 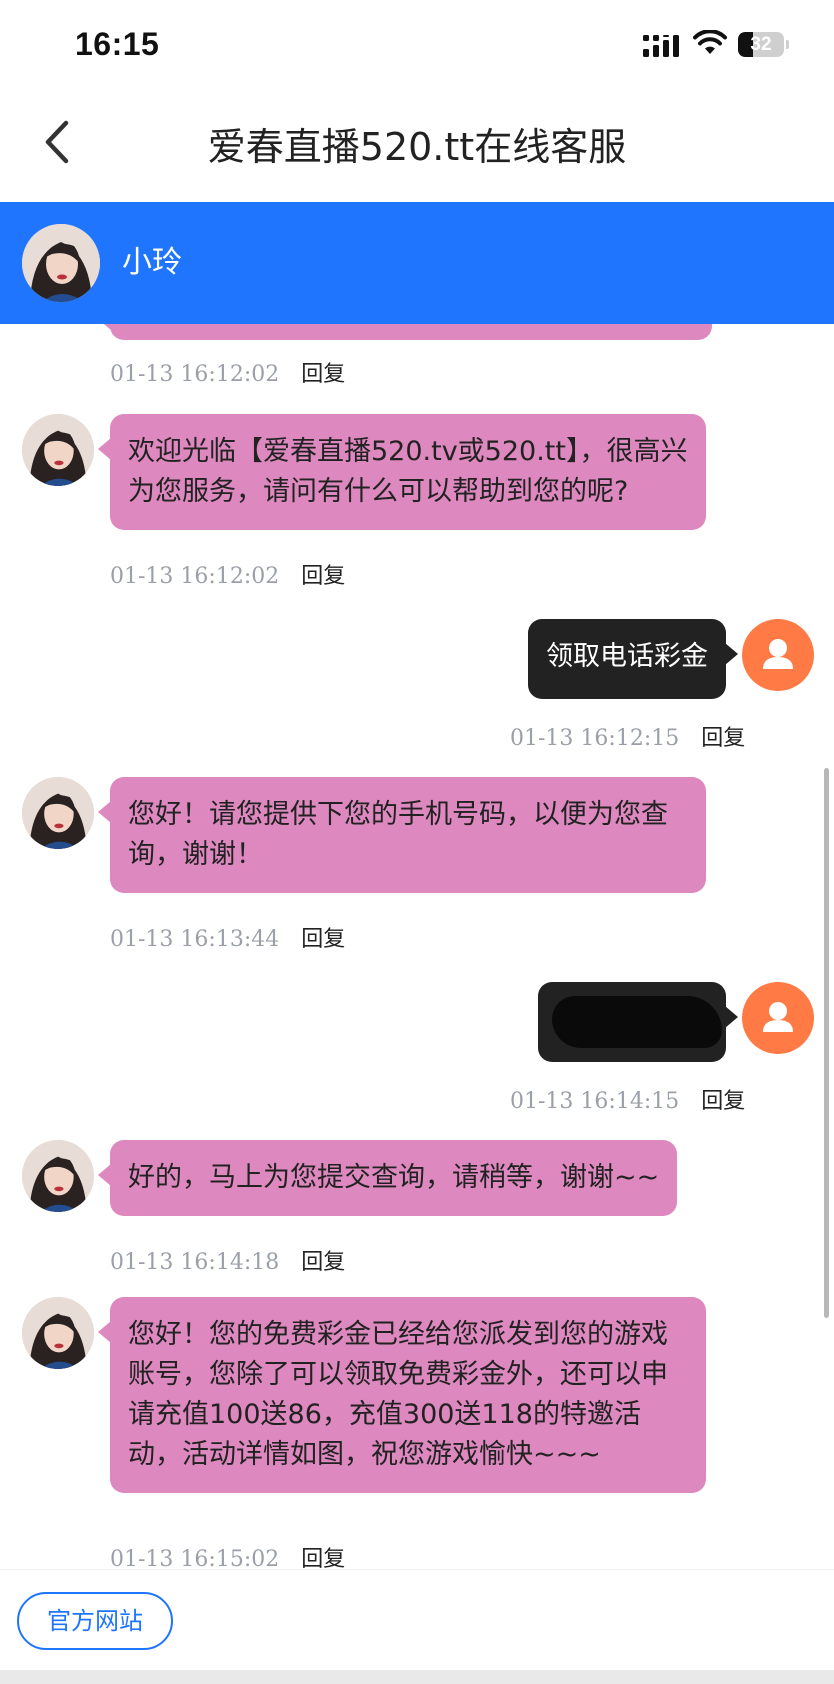 What do you see at coordinates (761, 44) in the screenshot?
I see `battery-level-text: 32` at bounding box center [761, 44].